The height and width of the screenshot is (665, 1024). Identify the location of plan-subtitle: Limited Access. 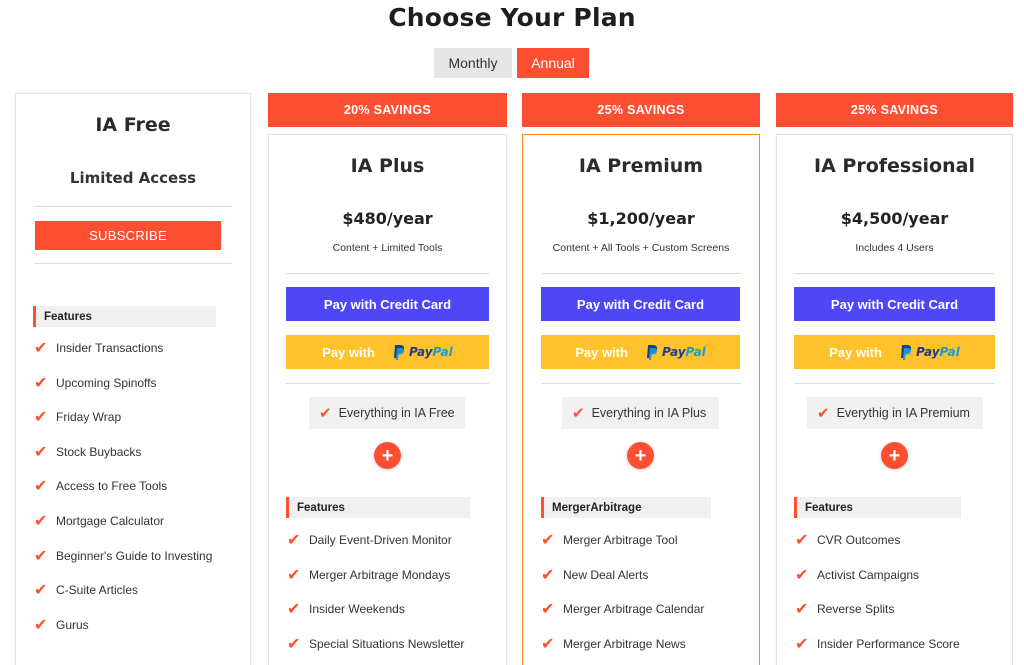
(133, 178).